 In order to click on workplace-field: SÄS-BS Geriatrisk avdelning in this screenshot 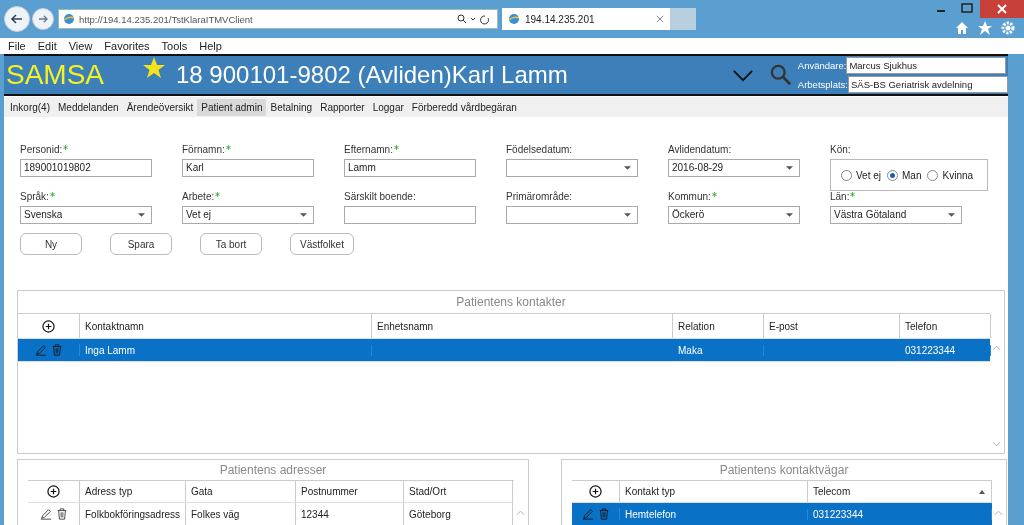, I will do `click(928, 84)`.